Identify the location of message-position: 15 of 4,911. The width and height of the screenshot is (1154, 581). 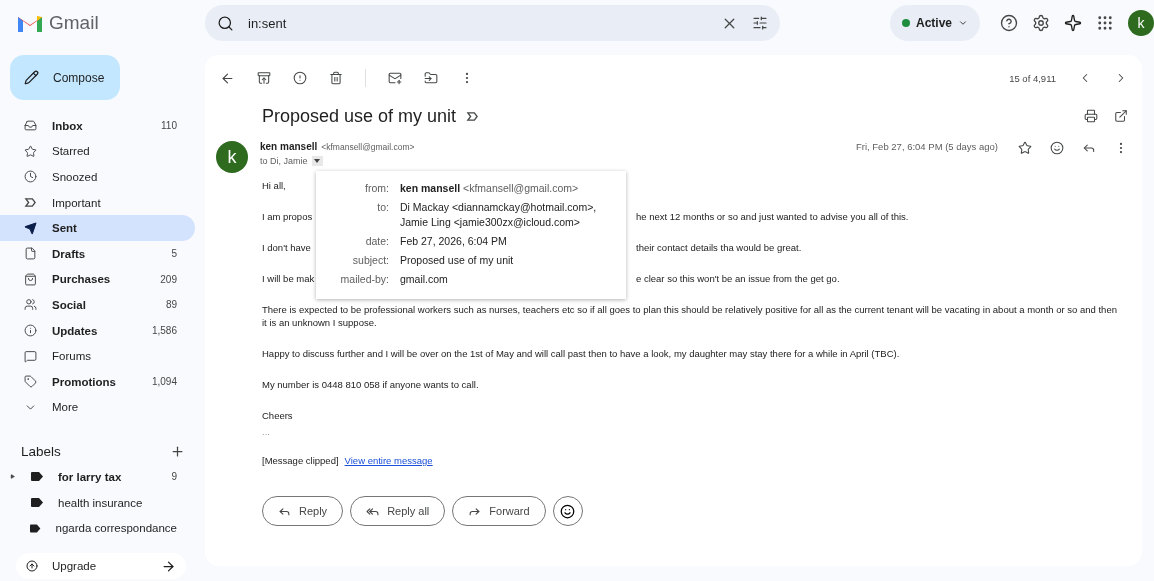
(1032, 78).